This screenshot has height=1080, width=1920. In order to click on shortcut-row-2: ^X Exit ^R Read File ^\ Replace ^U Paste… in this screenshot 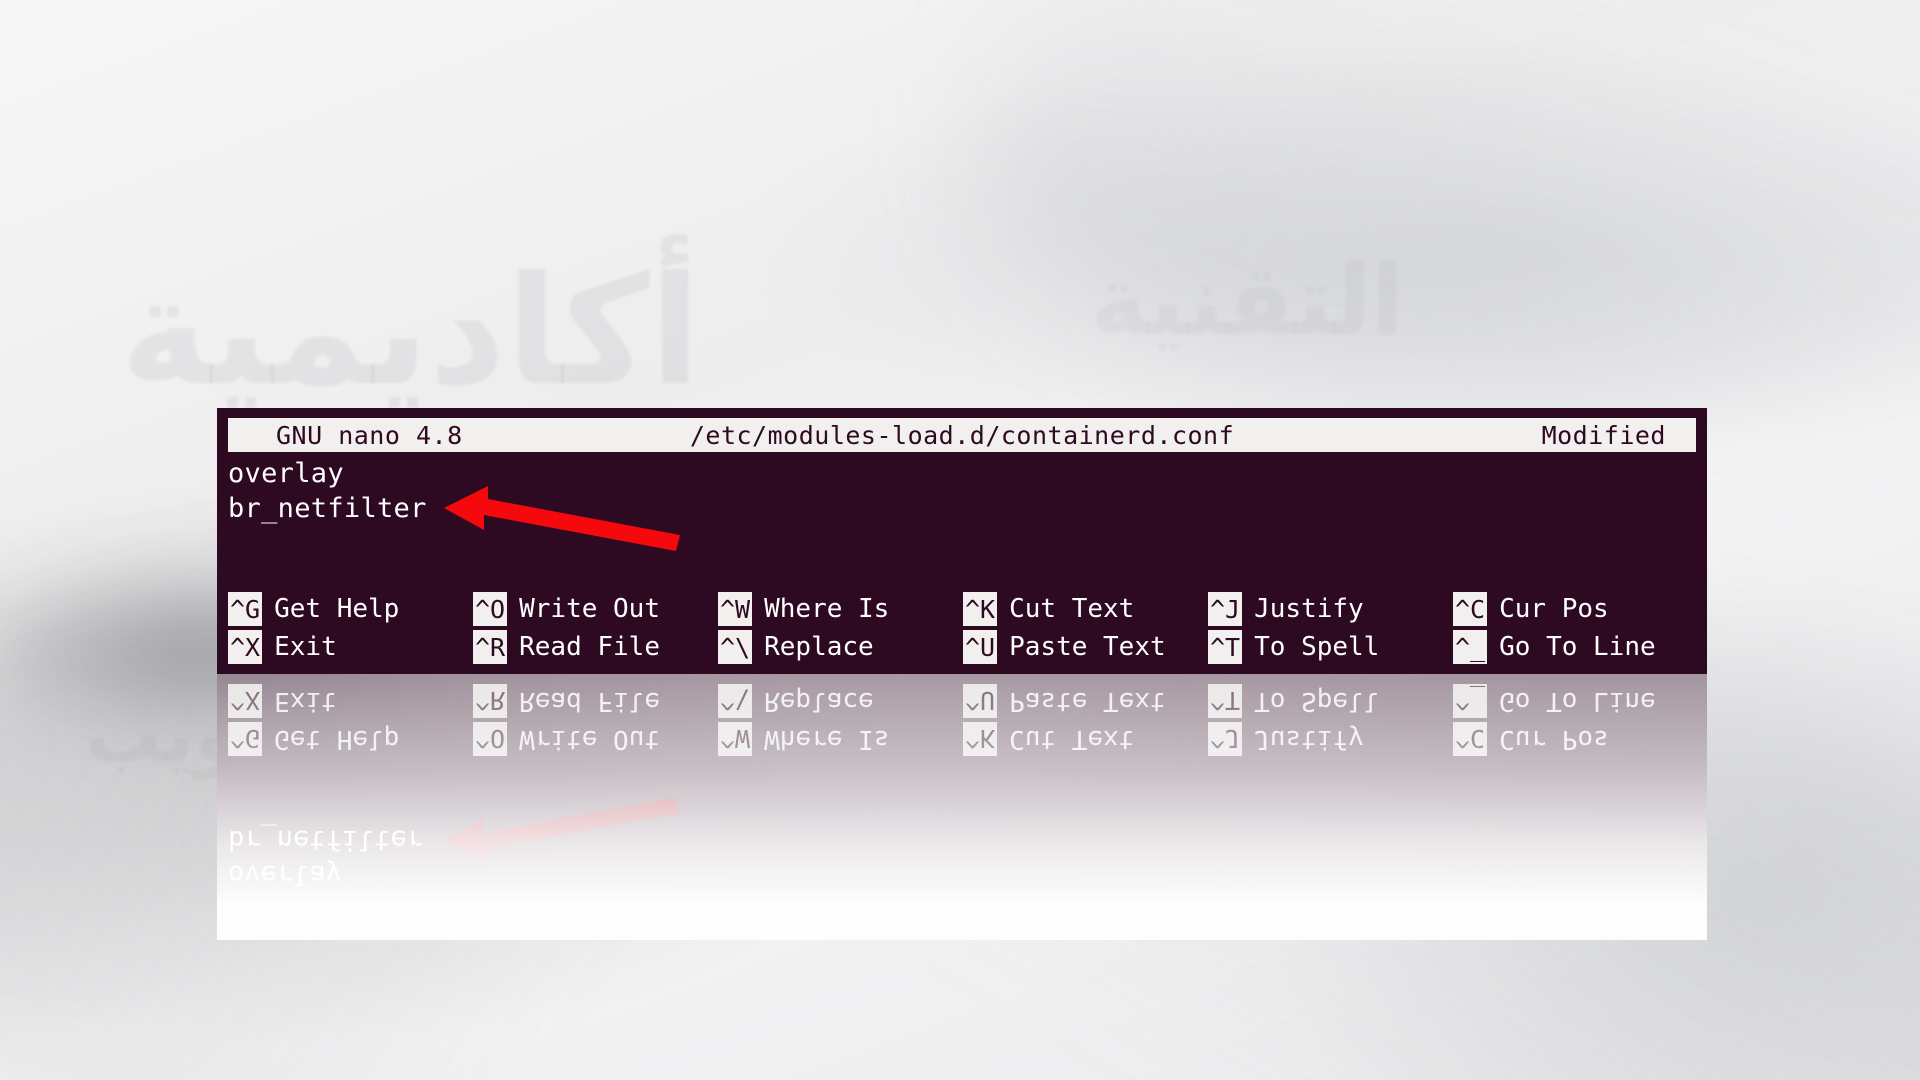, I will do `click(963, 647)`.